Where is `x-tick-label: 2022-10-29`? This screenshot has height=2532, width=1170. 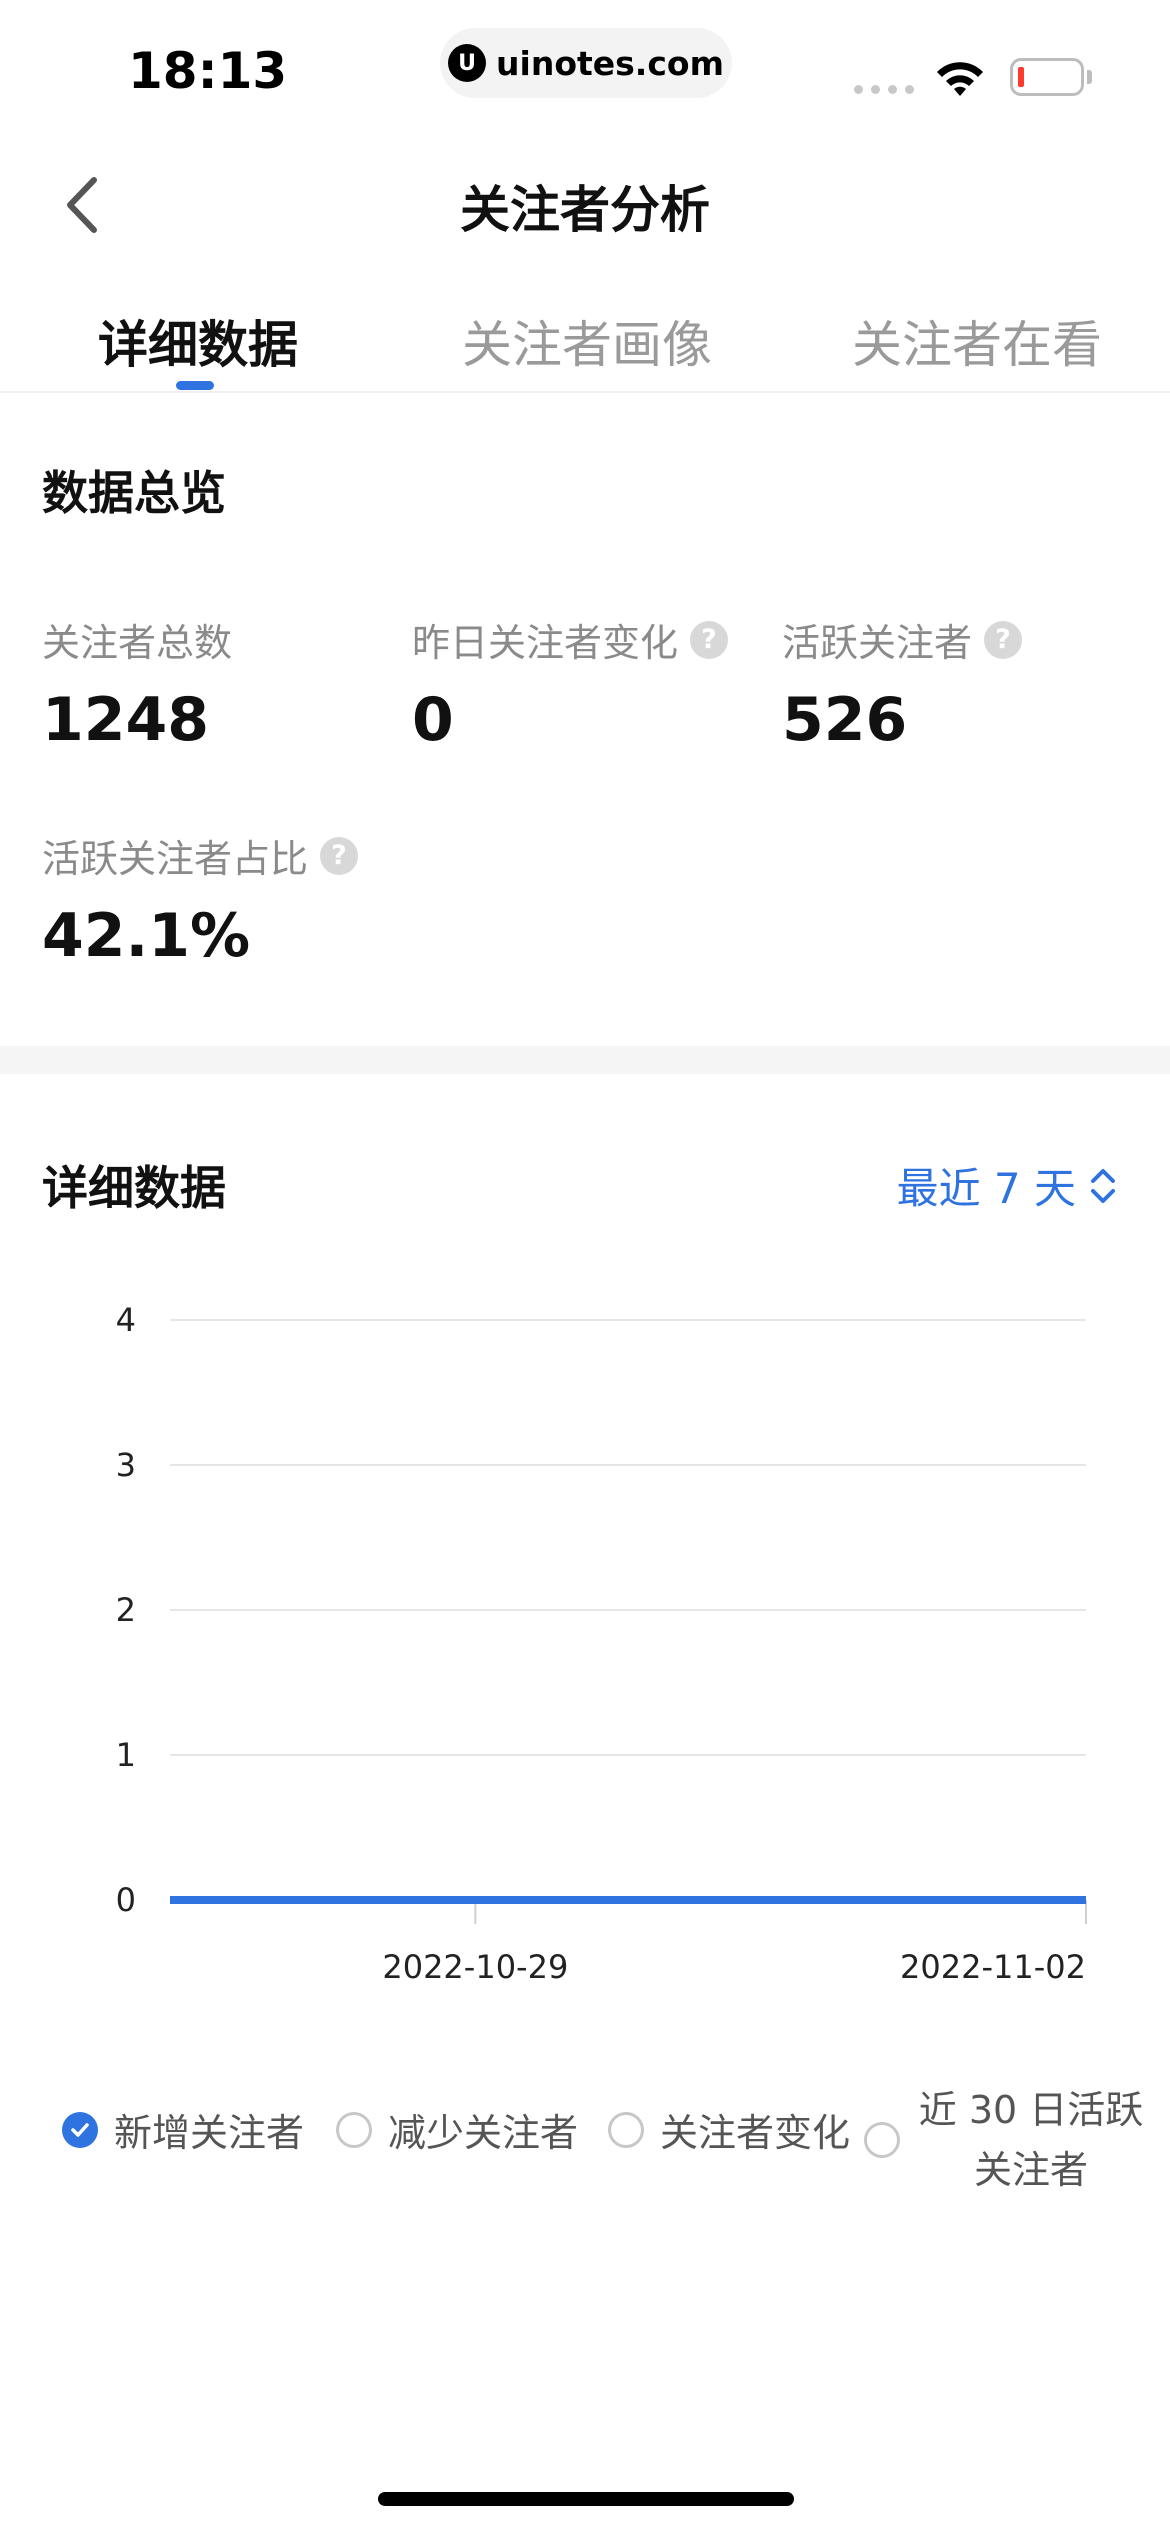
x-tick-label: 2022-10-29 is located at coordinates (475, 1967).